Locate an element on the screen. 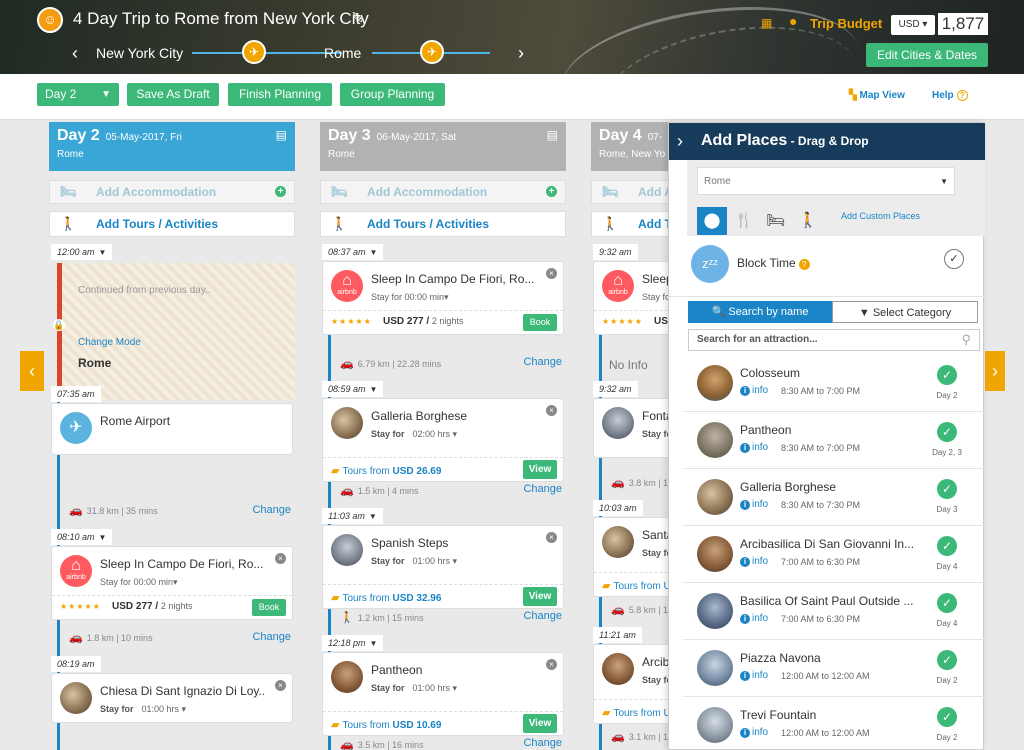 Image resolution: width=1024 pixels, height=750 pixels. group-planning-button: Group Planning is located at coordinates (392, 94).